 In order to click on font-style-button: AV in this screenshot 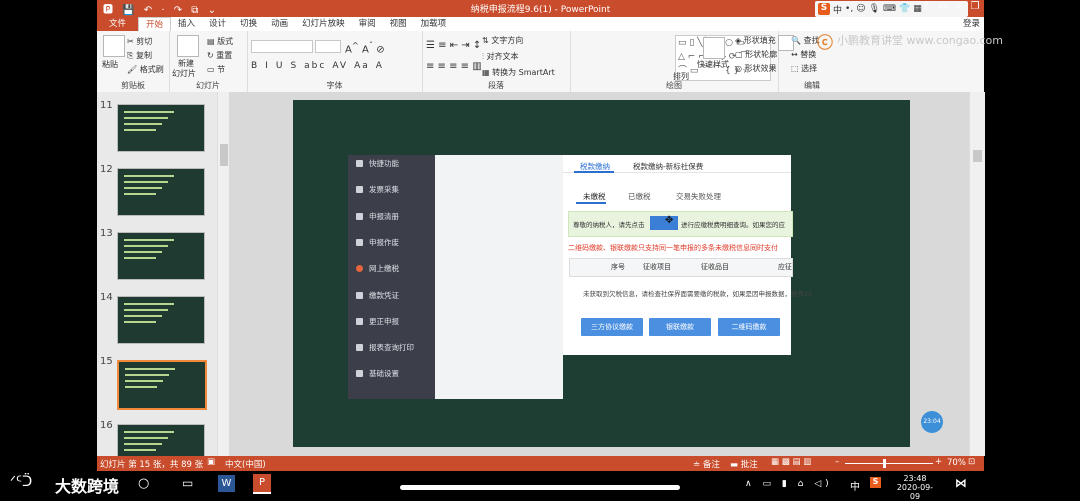, I will do `click(340, 66)`.